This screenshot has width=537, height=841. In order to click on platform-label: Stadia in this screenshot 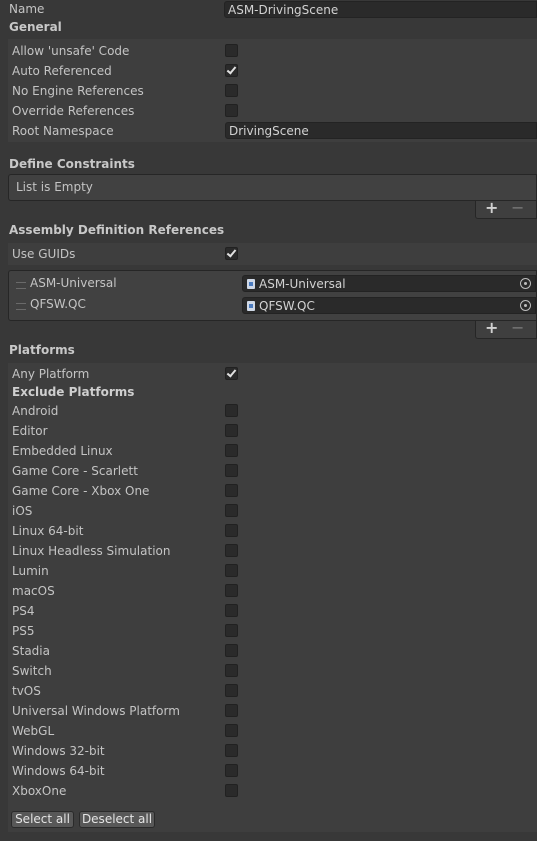, I will do `click(31, 651)`.